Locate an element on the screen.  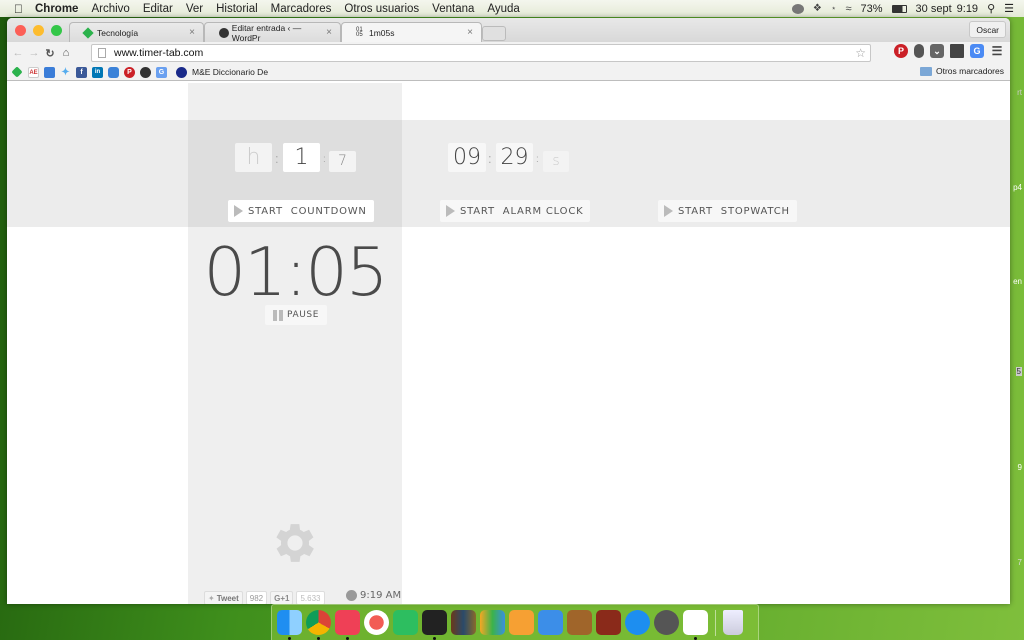
menu-historial: Historial is located at coordinates (237, 9).